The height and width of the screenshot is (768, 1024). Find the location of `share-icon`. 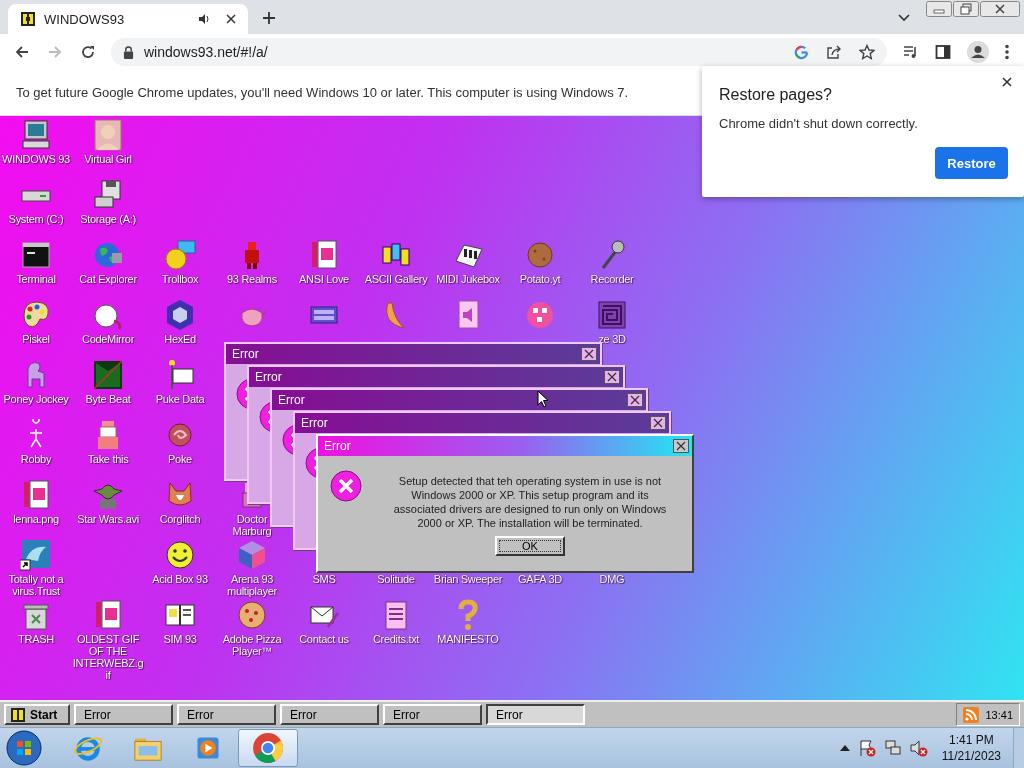

share-icon is located at coordinates (834, 52).